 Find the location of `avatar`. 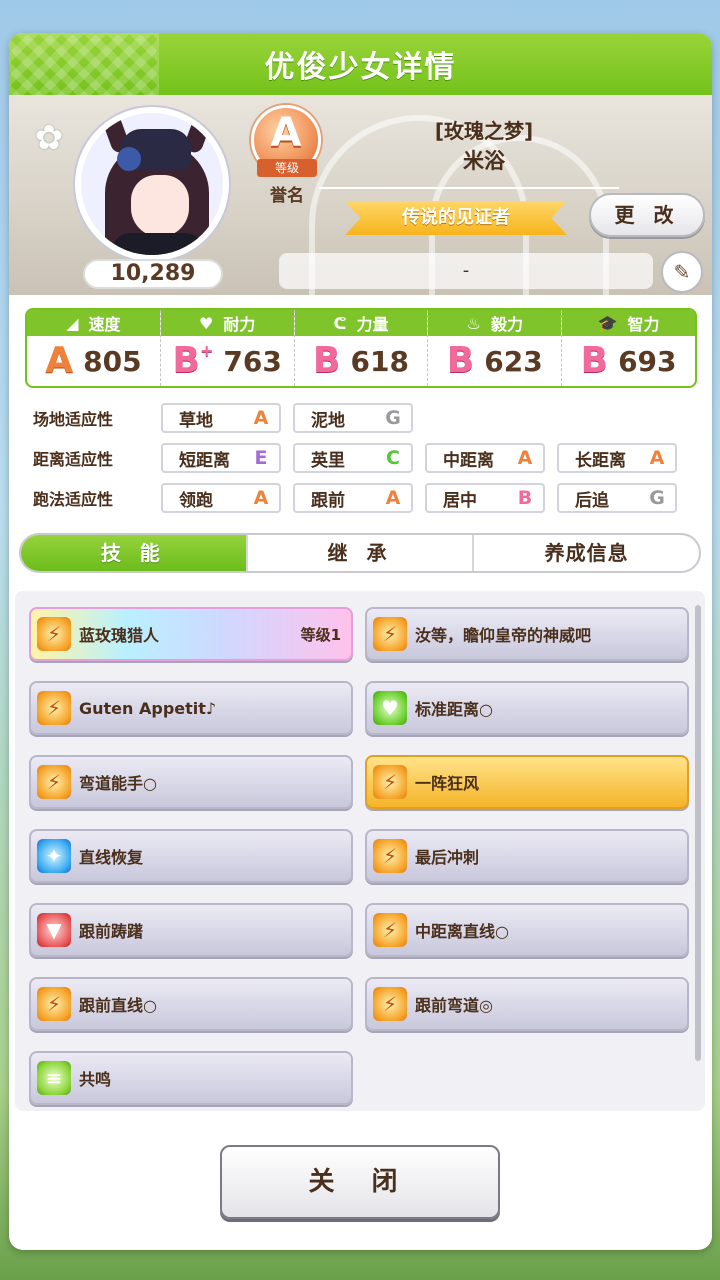

avatar is located at coordinates (152, 184).